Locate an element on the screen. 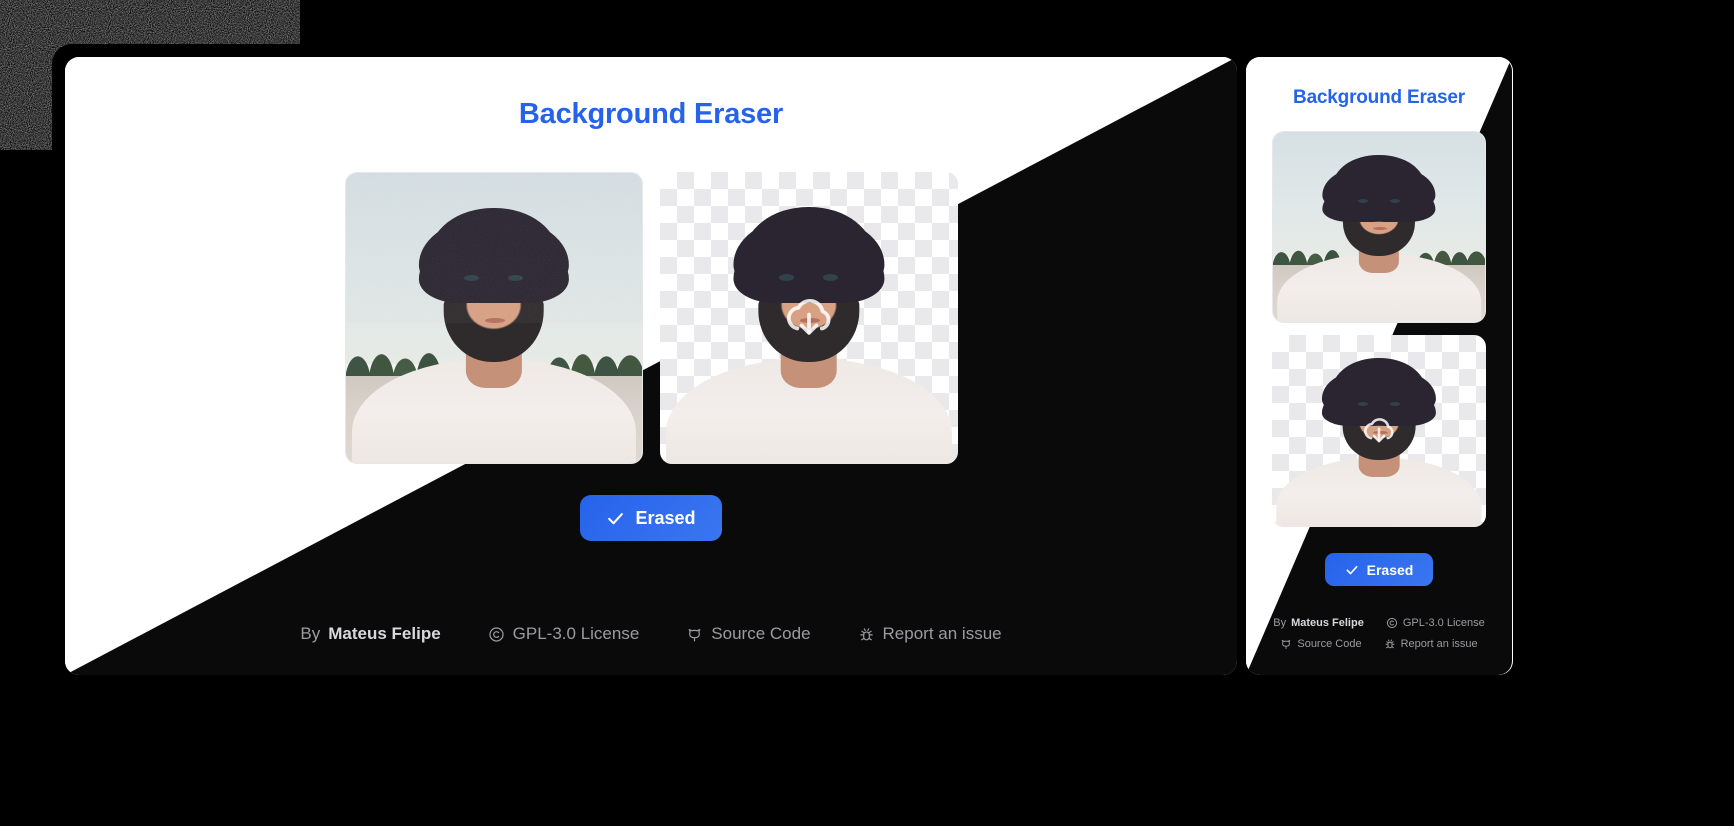 The image size is (1734, 826). image-cards-column is located at coordinates (1379, 329).